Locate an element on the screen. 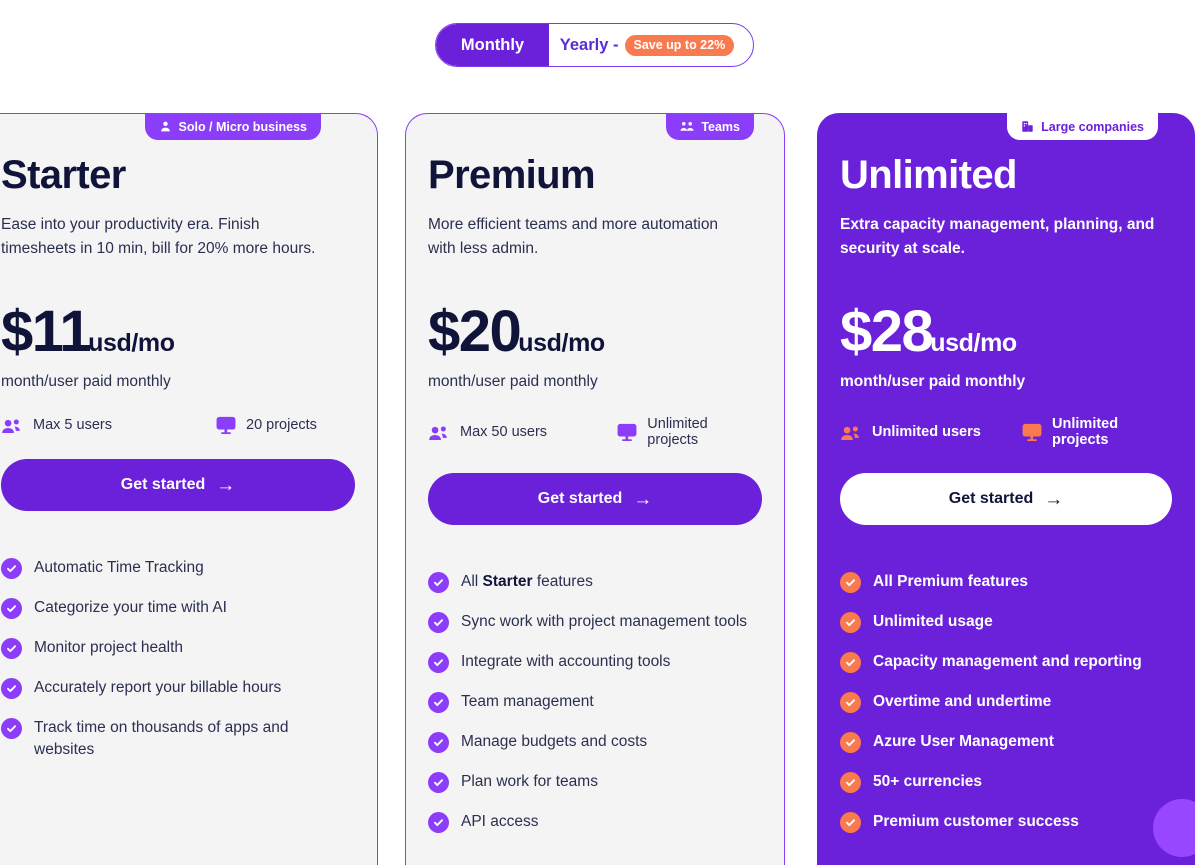 The height and width of the screenshot is (865, 1195). plan-meta-premium: Max 50 users Unlimited projects is located at coordinates (595, 432).